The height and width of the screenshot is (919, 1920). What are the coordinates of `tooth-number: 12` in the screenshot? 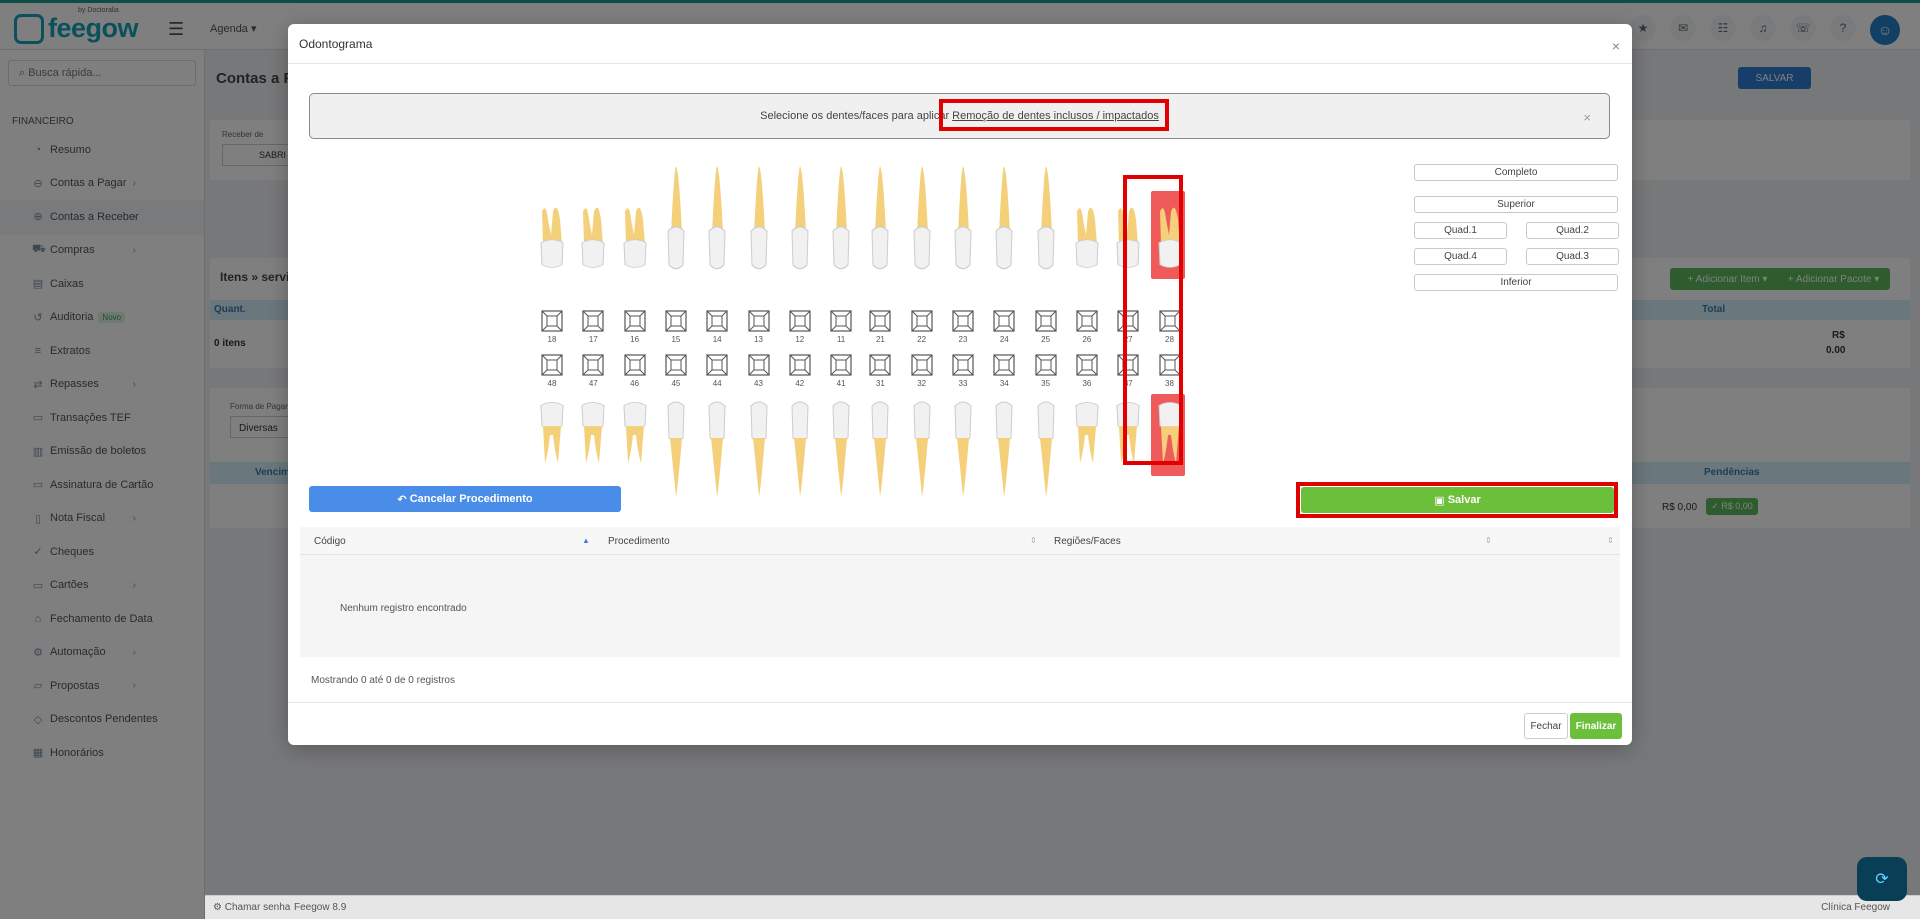 It's located at (800, 339).